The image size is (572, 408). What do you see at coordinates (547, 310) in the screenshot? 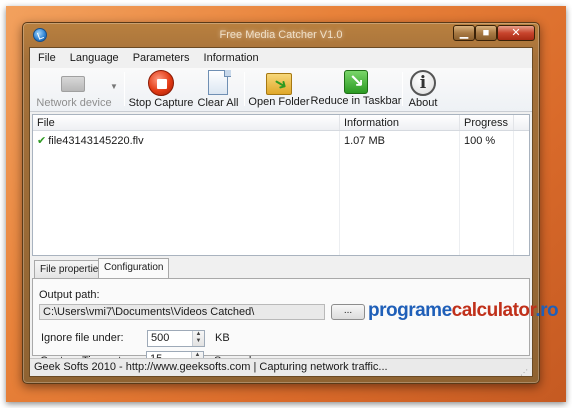
I see `watermark-part3: .ro` at bounding box center [547, 310].